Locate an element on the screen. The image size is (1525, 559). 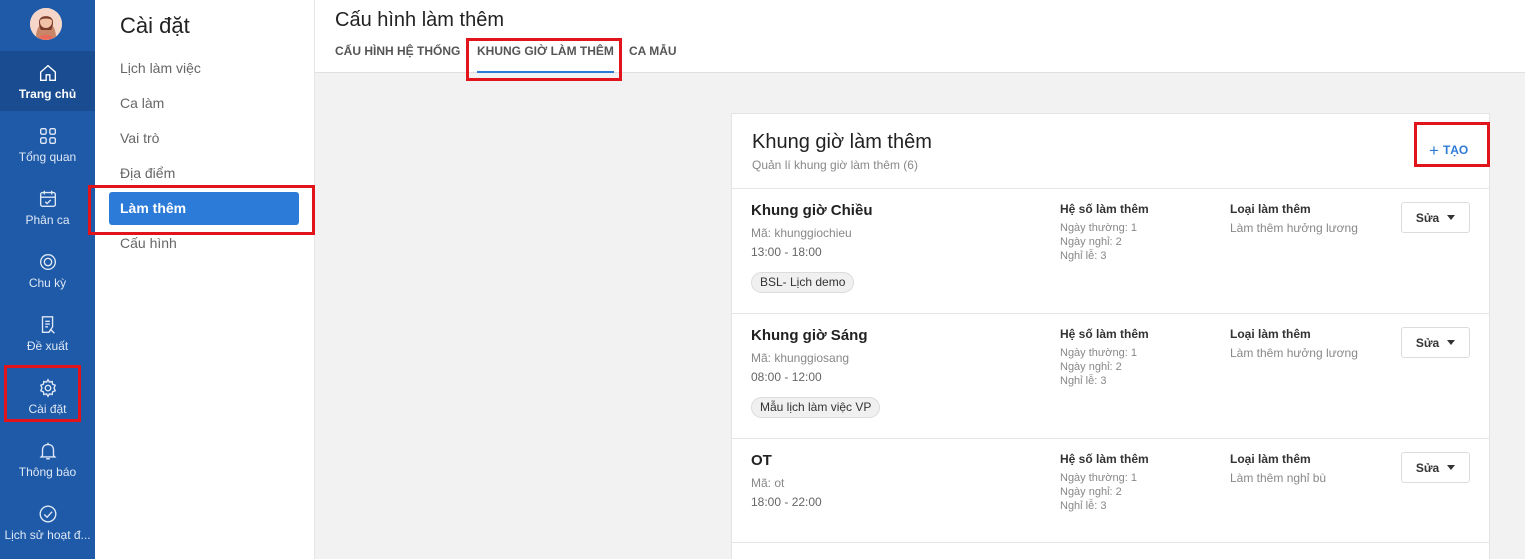
home-icon is located at coordinates (48, 73).